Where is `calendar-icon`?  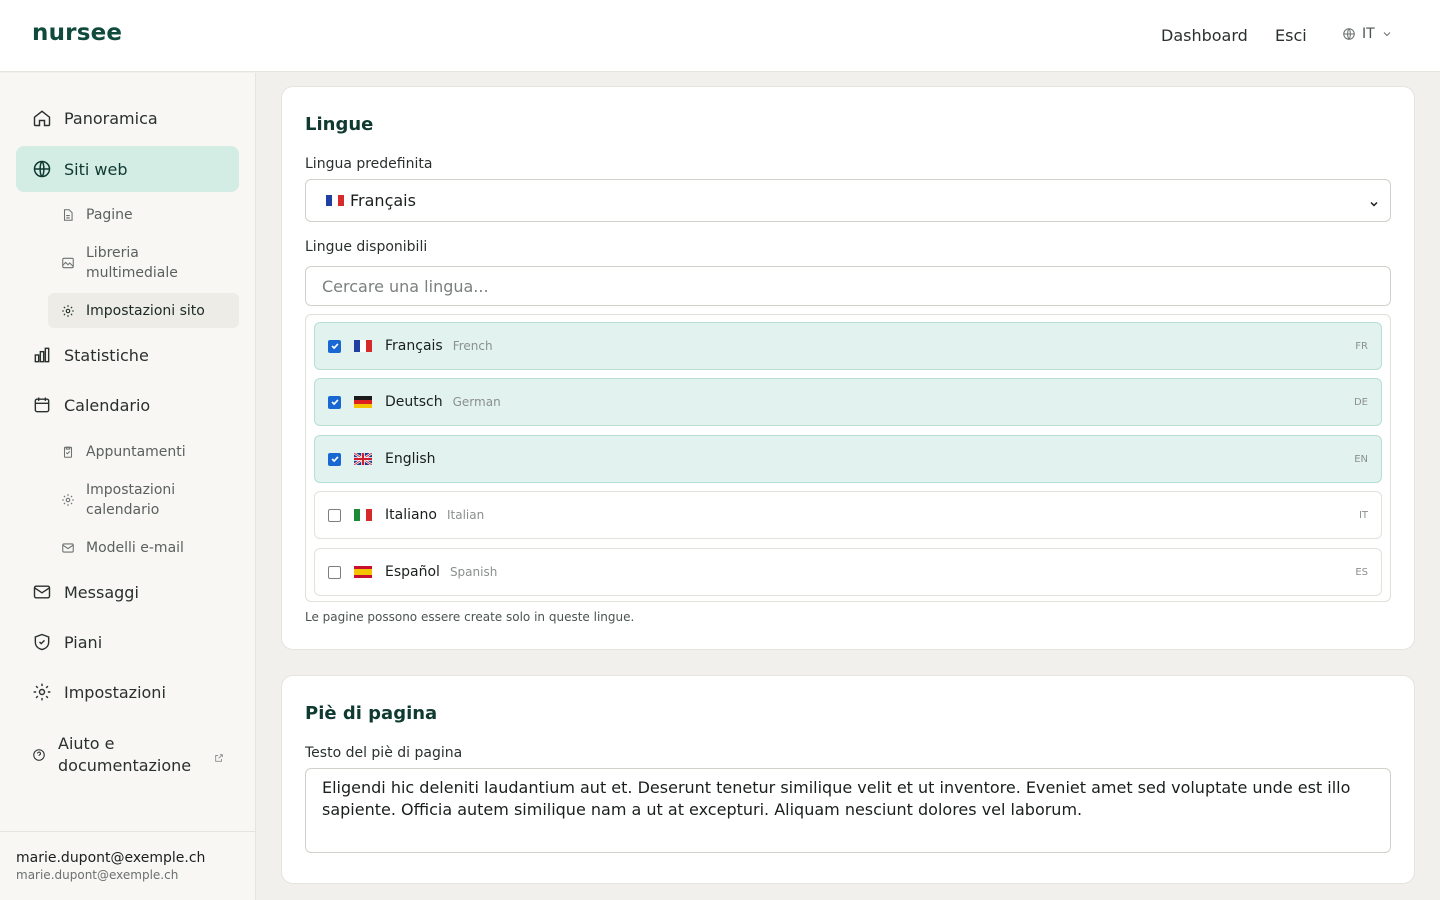 calendar-icon is located at coordinates (42, 405).